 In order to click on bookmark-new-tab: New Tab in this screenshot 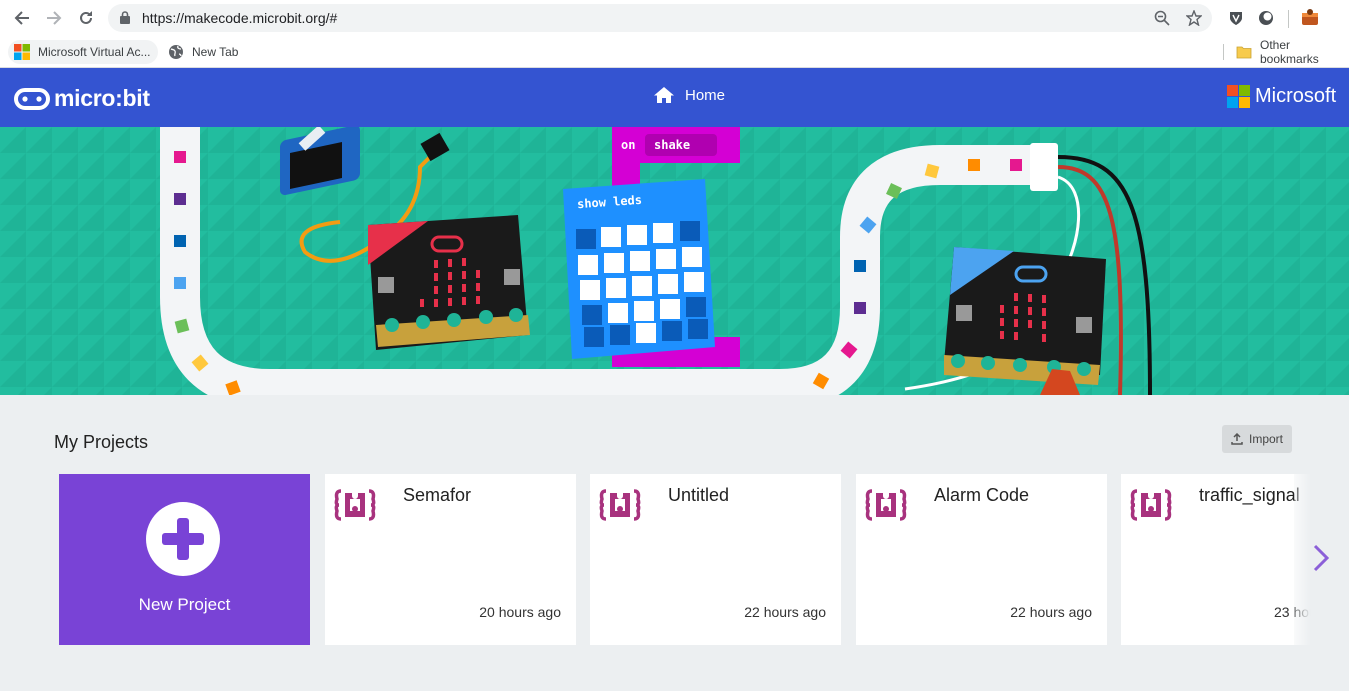, I will do `click(204, 52)`.